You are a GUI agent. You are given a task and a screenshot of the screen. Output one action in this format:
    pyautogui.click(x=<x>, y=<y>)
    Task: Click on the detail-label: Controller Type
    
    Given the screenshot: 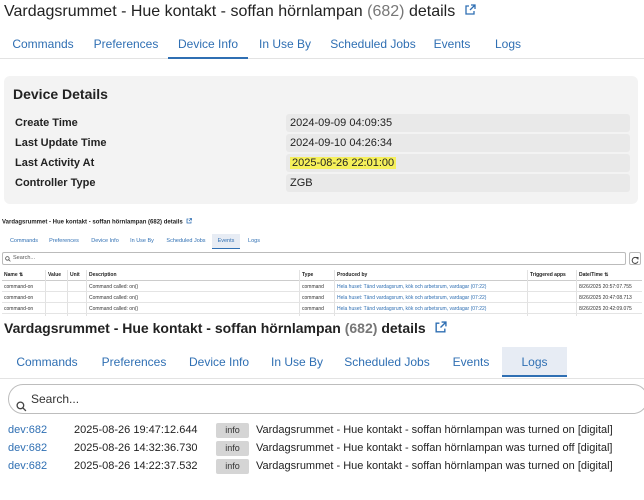 What is the action you would take?
    pyautogui.click(x=55, y=183)
    